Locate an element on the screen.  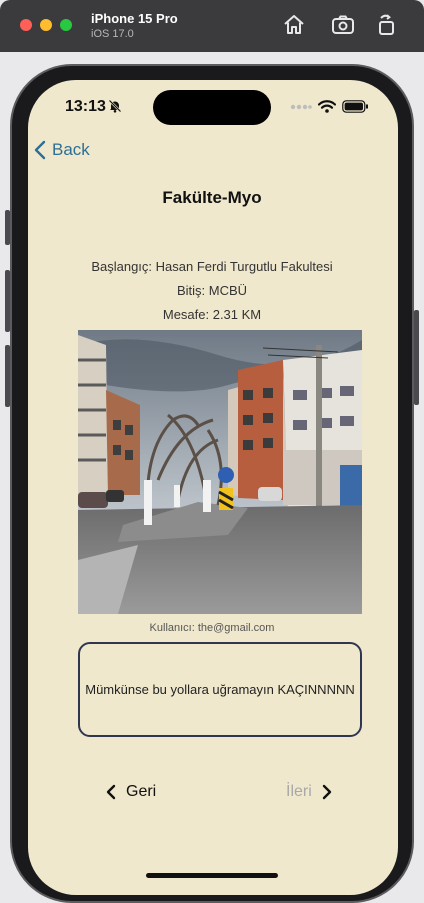
back-label: Back is located at coordinates (71, 149).